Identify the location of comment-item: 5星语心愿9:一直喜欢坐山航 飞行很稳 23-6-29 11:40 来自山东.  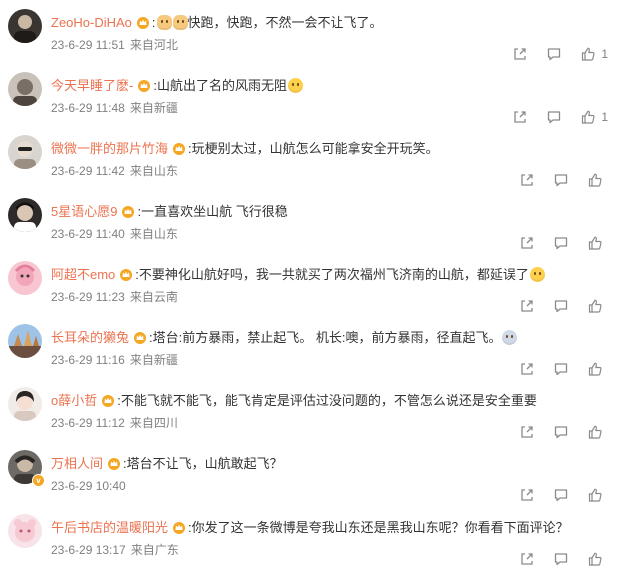
(311, 228).